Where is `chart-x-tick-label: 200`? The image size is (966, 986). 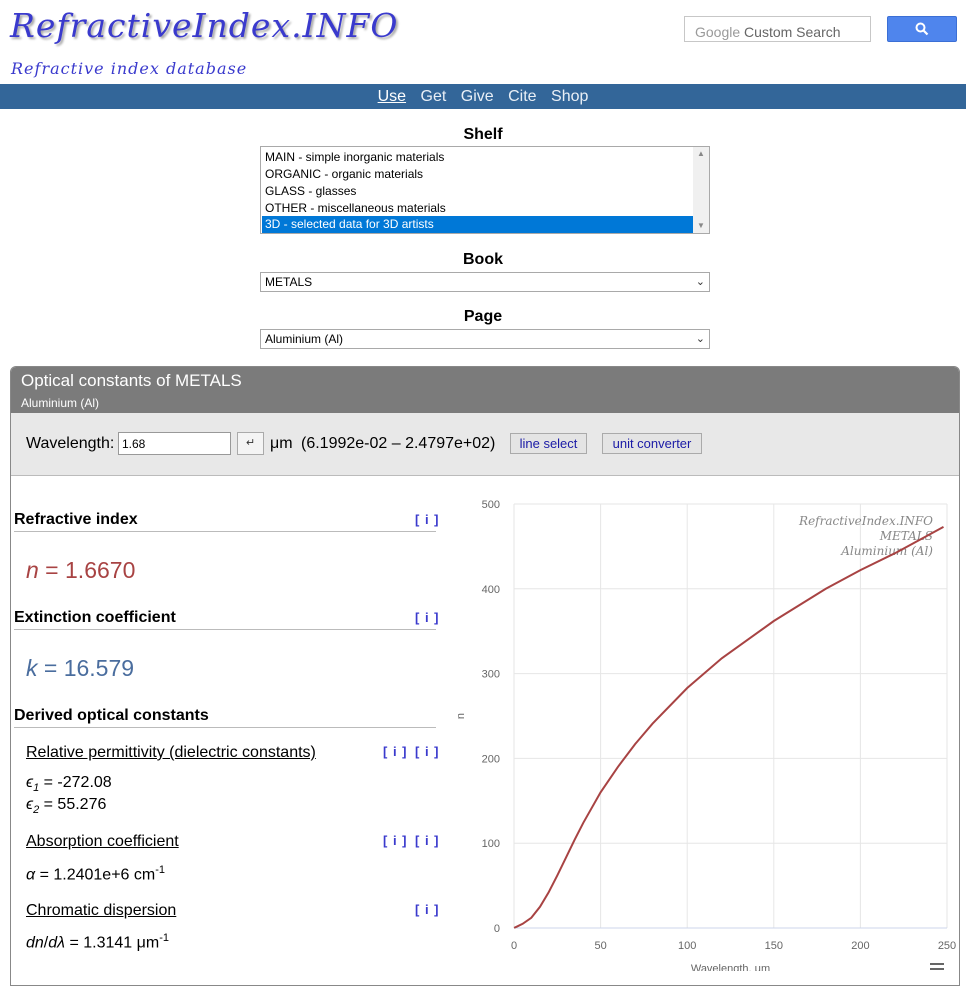 chart-x-tick-label: 200 is located at coordinates (860, 946).